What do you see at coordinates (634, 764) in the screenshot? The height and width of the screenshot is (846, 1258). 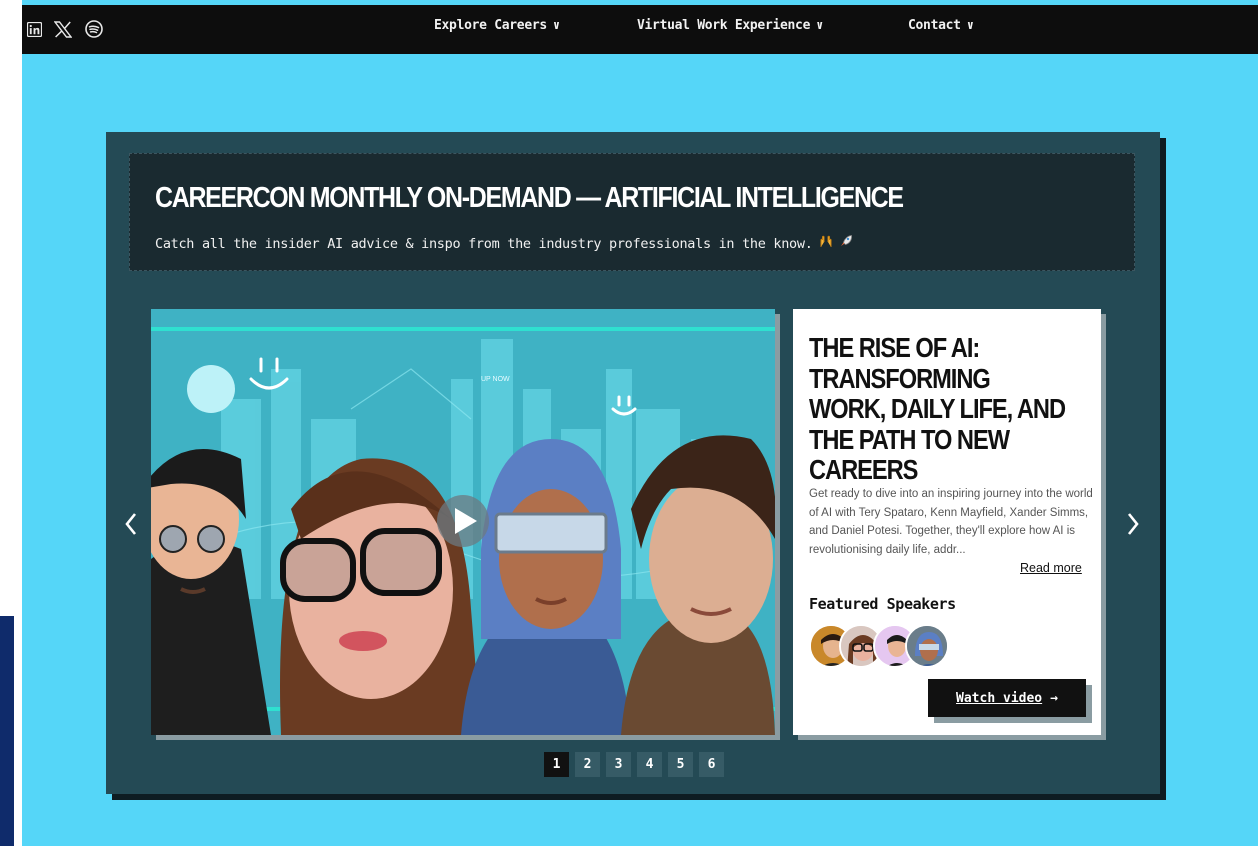 I see `carousel-pagination: 1 2 3 4 5 6` at bounding box center [634, 764].